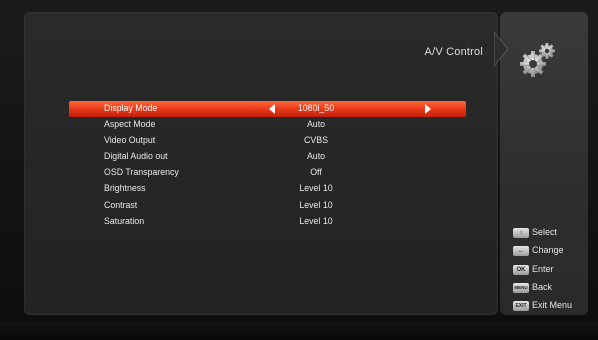 This screenshot has height=340, width=598. Describe the element at coordinates (124, 220) in the screenshot. I see `menu-row-label: Saturation` at that location.